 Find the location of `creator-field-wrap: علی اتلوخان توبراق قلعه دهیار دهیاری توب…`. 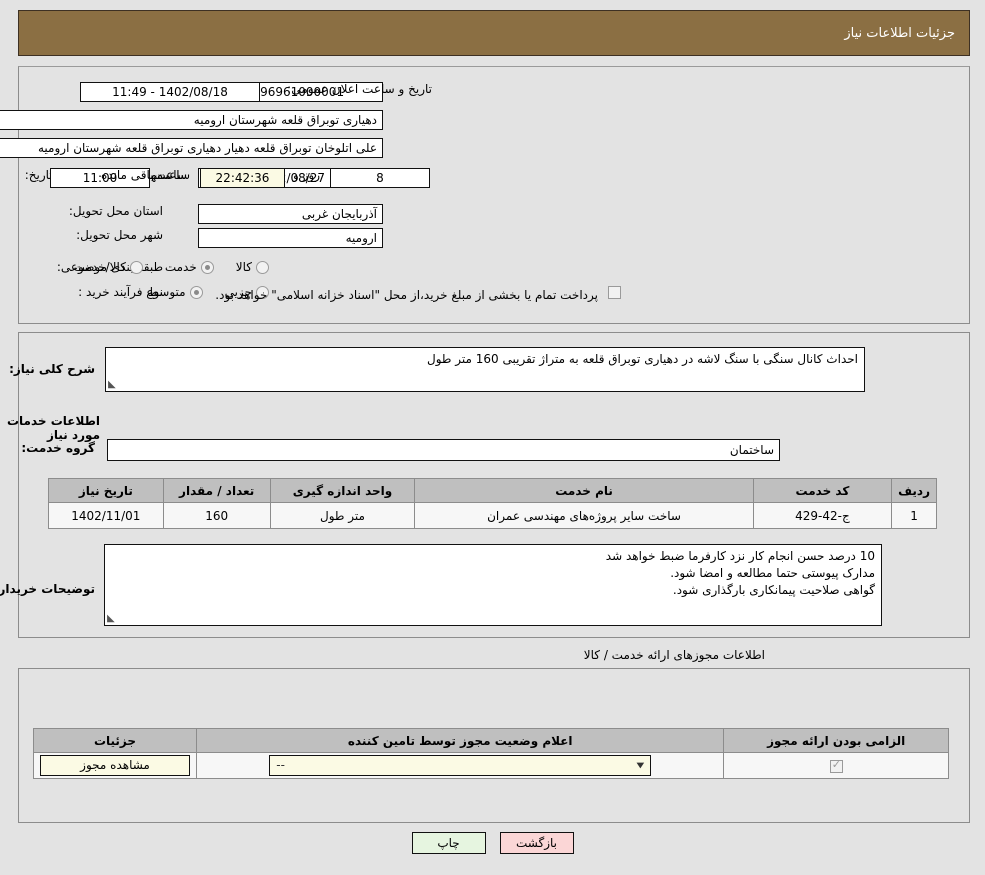

creator-field-wrap: علی اتلوخان توبراق قلعه دهیار دهیاری توب… is located at coordinates (191, 148).